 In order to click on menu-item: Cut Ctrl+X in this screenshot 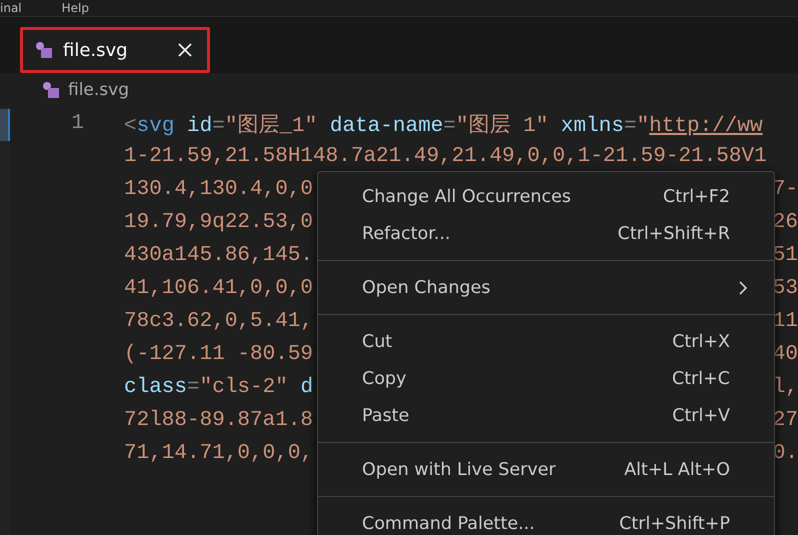, I will do `click(546, 341)`.